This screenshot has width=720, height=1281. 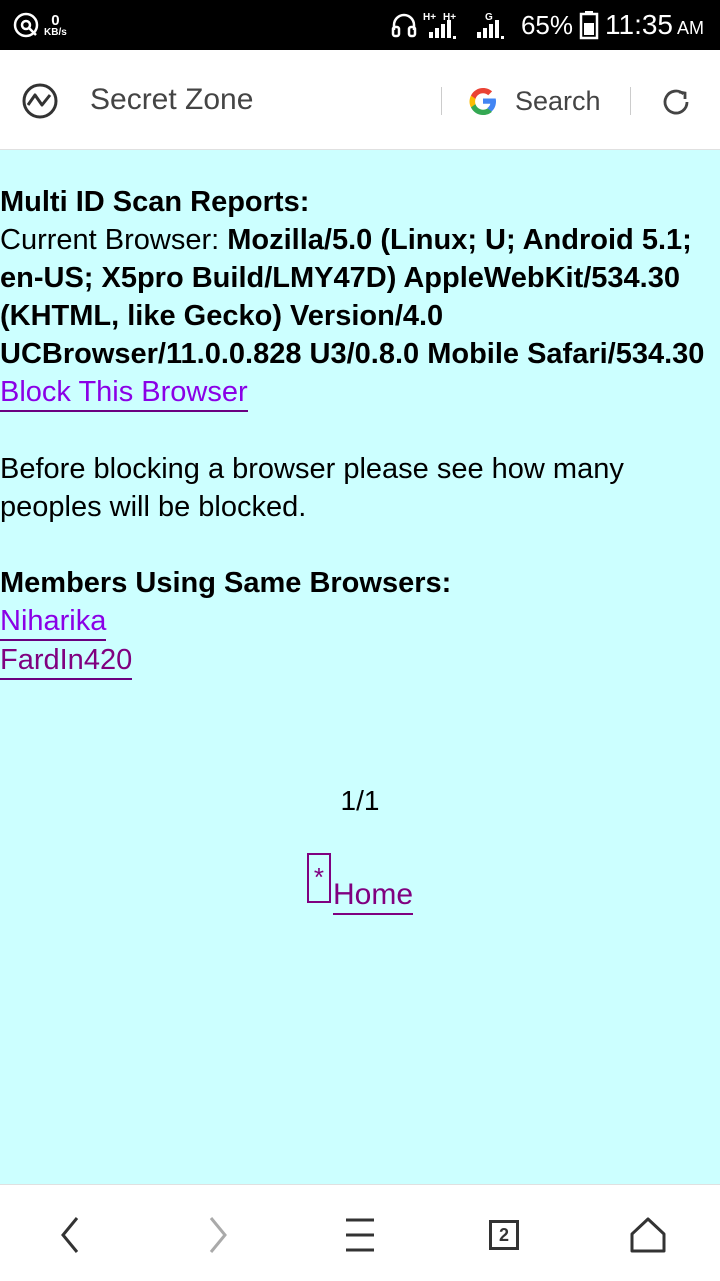 I want to click on menu-icon, so click(x=360, y=1235).